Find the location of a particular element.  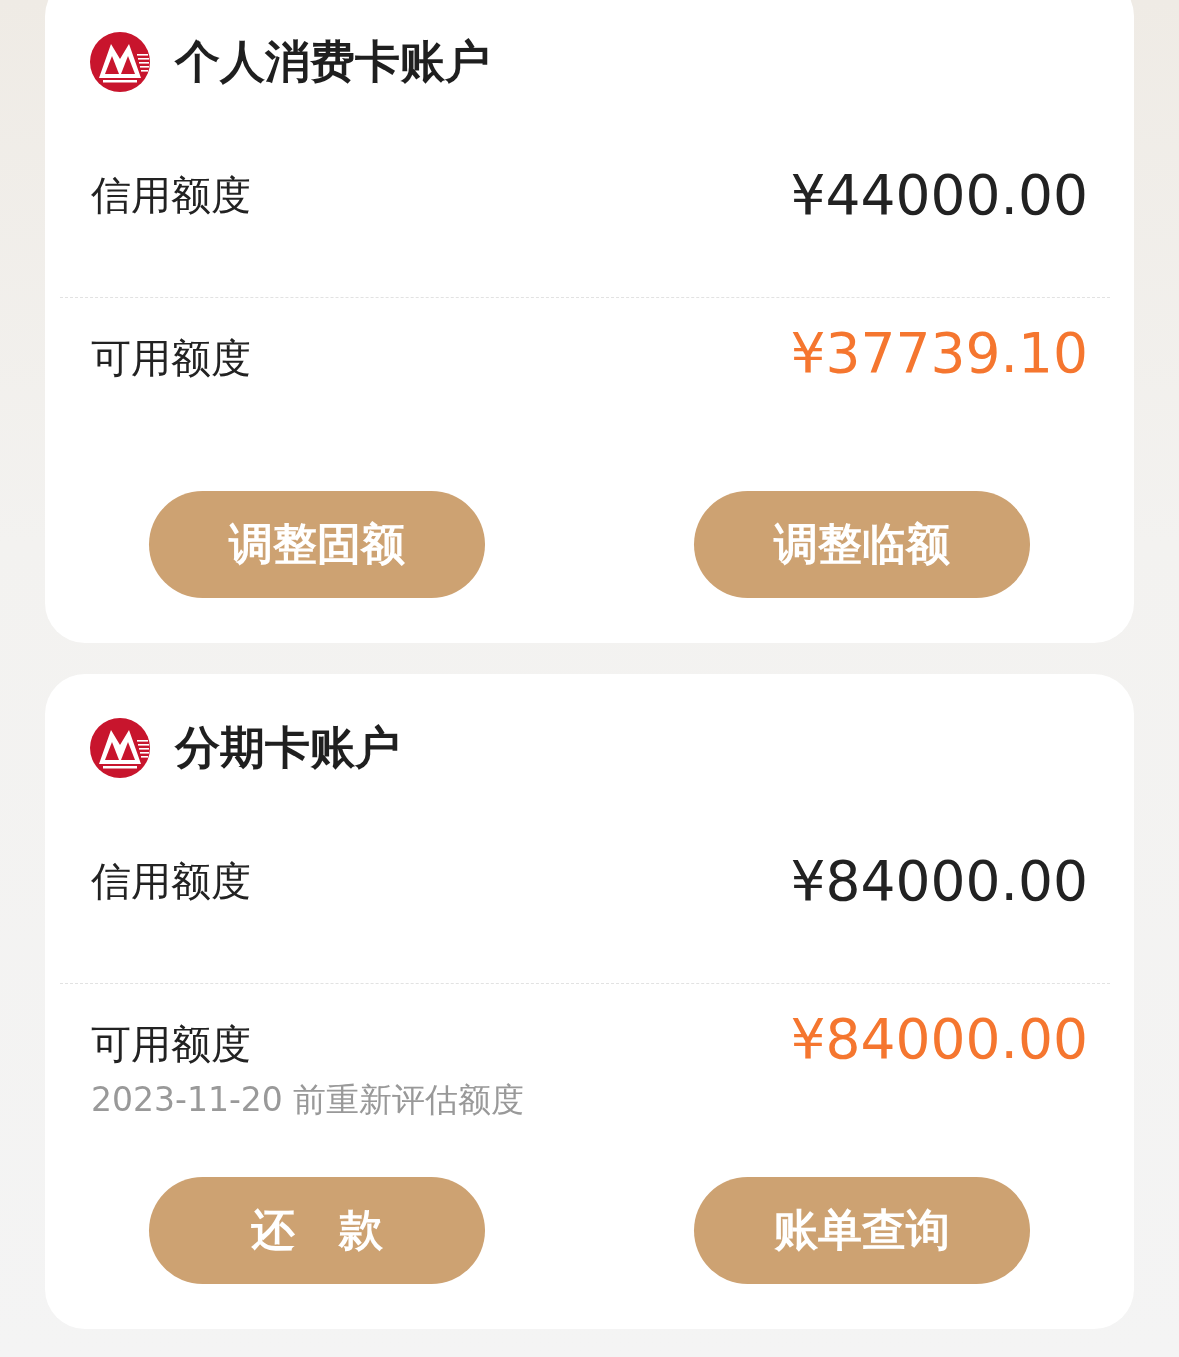

account-title: 个人消费卡账户 is located at coordinates (332, 62).